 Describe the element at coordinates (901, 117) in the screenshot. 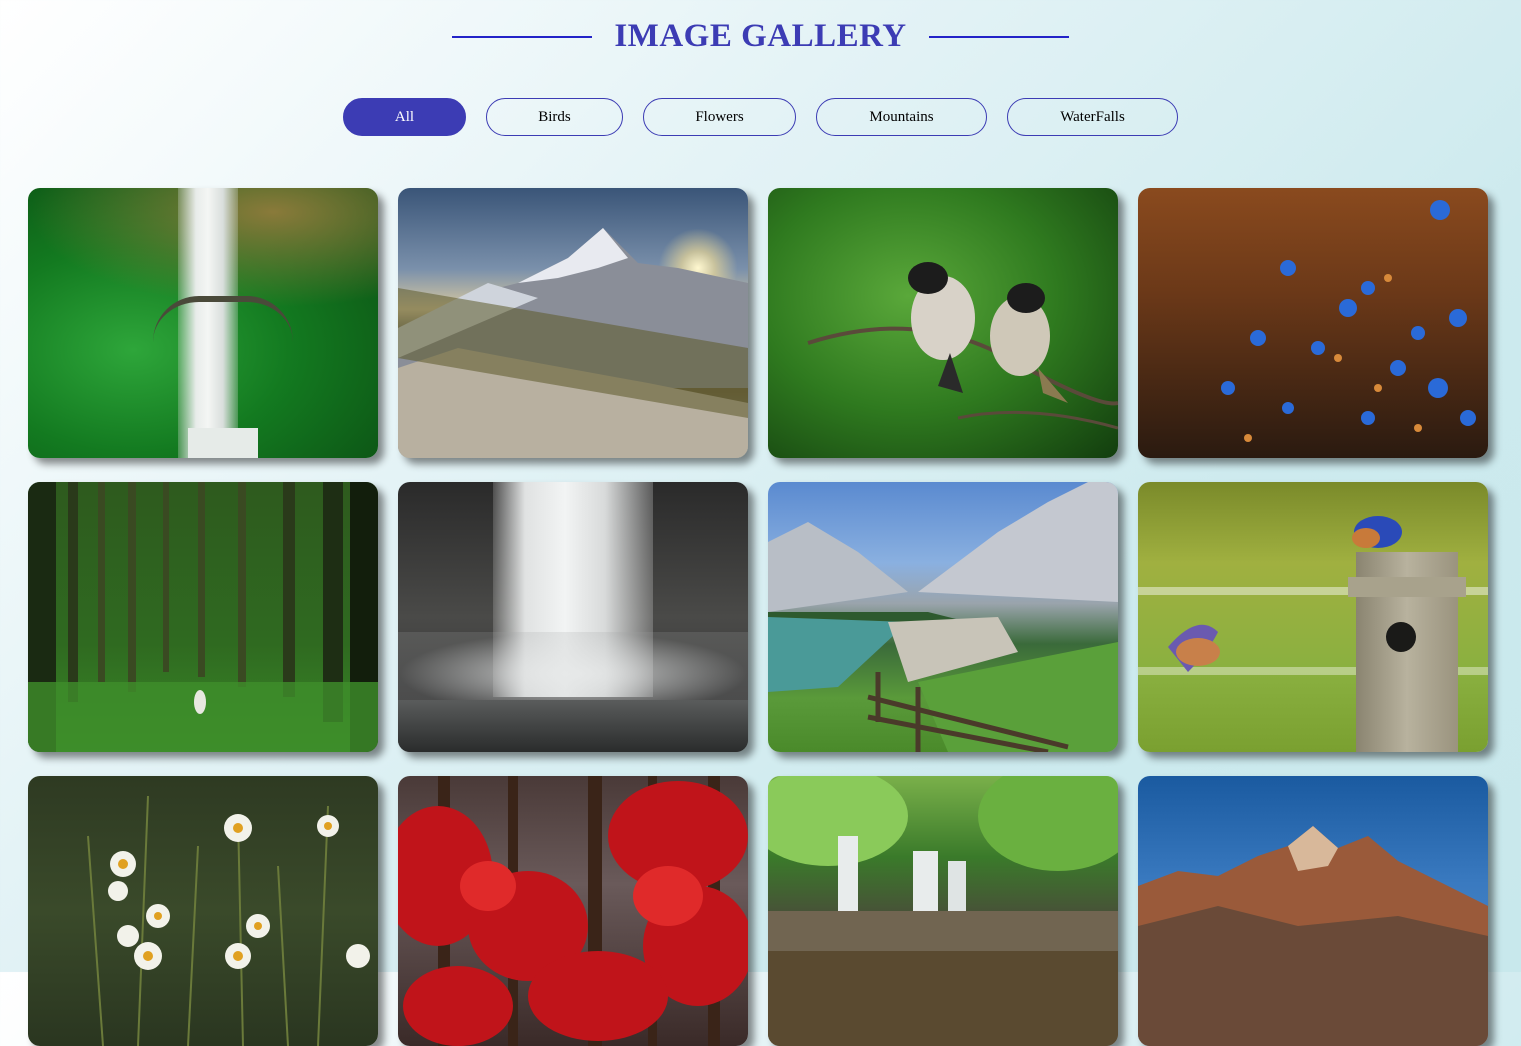

I see `filter-mountains-button: Mountains` at that location.